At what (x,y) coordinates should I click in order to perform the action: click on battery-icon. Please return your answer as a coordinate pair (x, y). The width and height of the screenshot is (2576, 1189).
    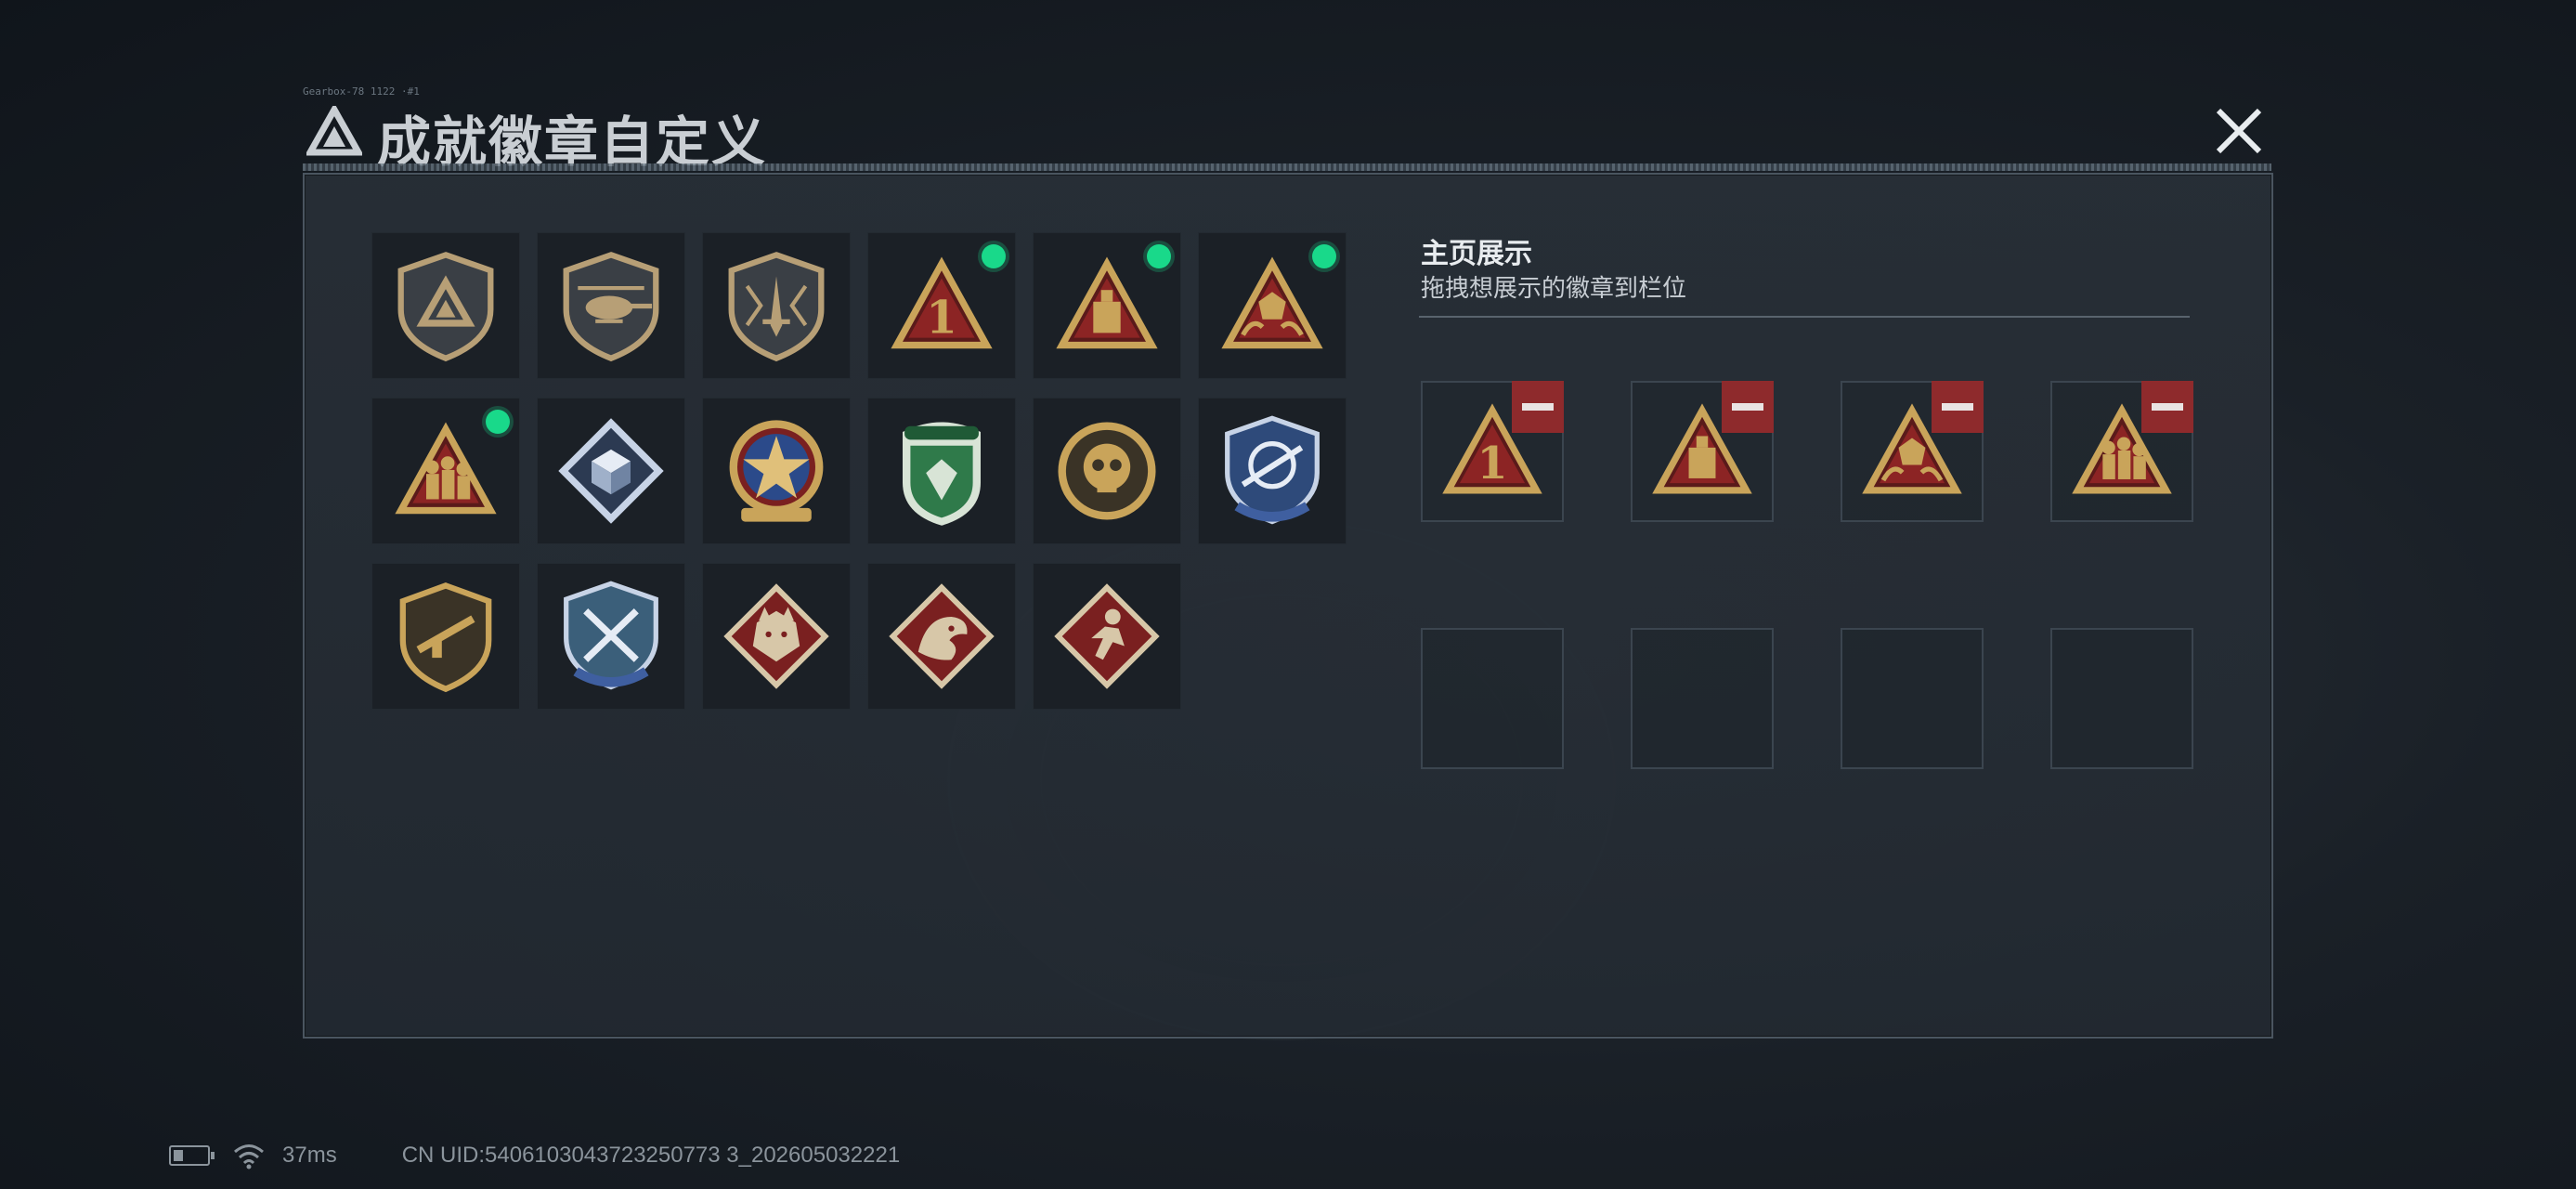
    Looking at the image, I should click on (192, 1156).